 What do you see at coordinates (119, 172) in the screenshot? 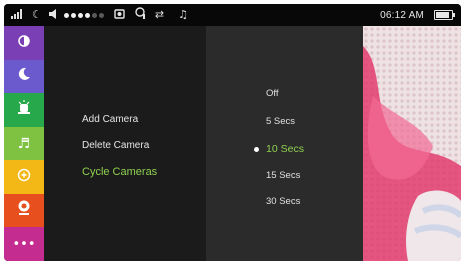
I see `cycle-cameras-item: Cycle Cameras` at bounding box center [119, 172].